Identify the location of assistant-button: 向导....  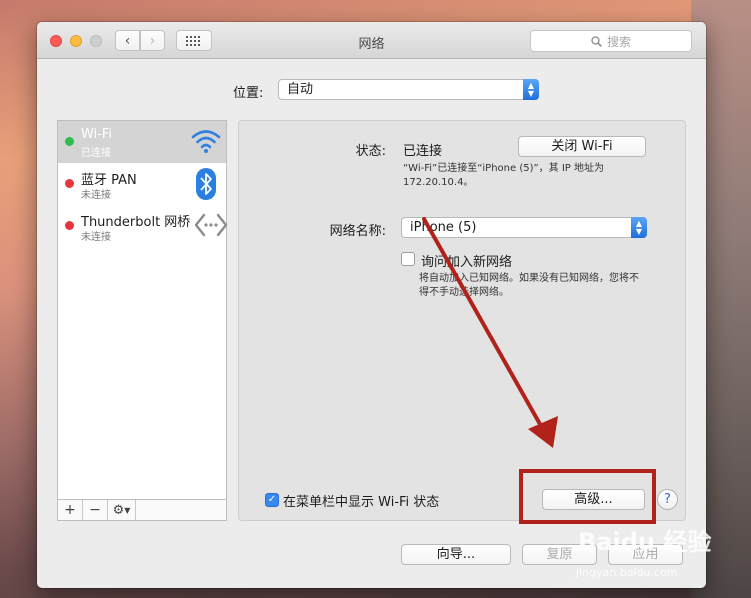
(456, 554).